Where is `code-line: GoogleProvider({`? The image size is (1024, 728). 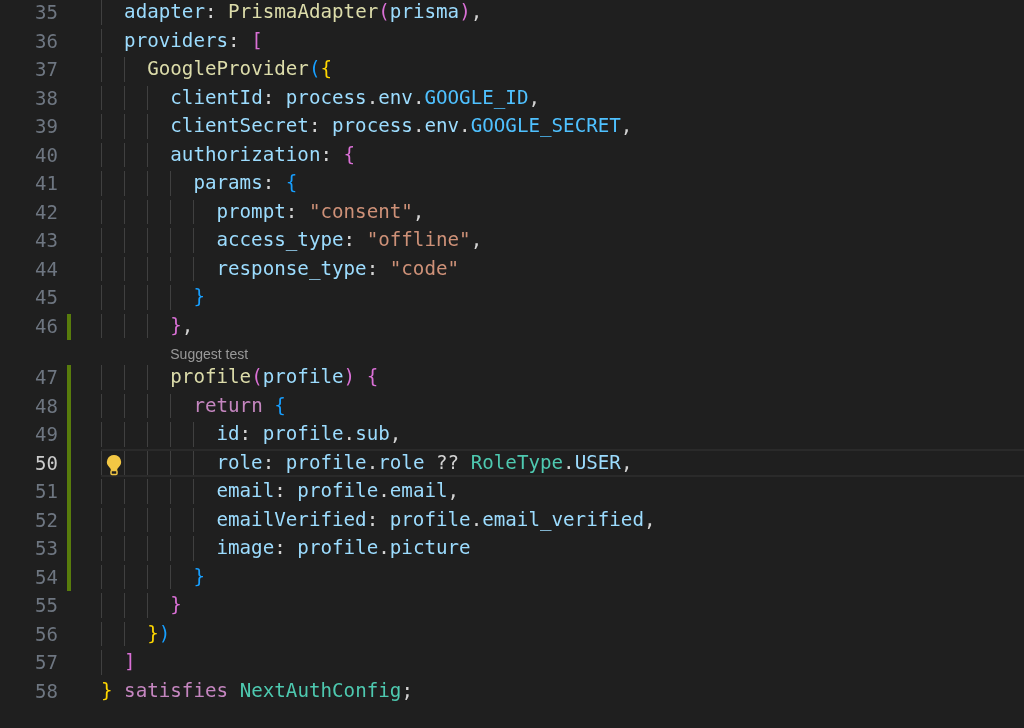
code-line: GoogleProvider({ is located at coordinates (240, 69).